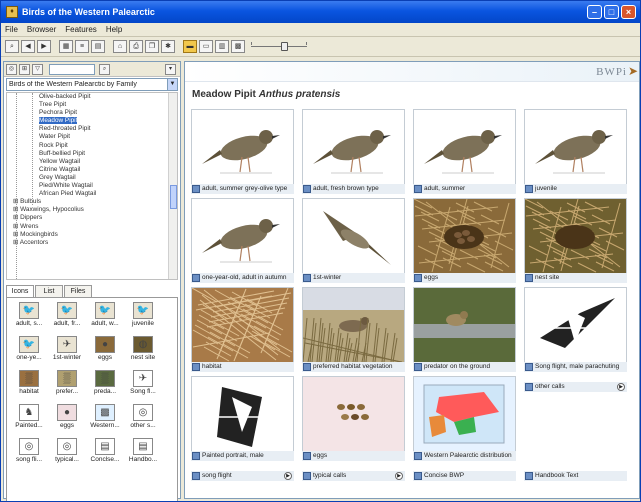 The image size is (641, 502). I want to click on sound-item: song flight ▶, so click(242, 476).